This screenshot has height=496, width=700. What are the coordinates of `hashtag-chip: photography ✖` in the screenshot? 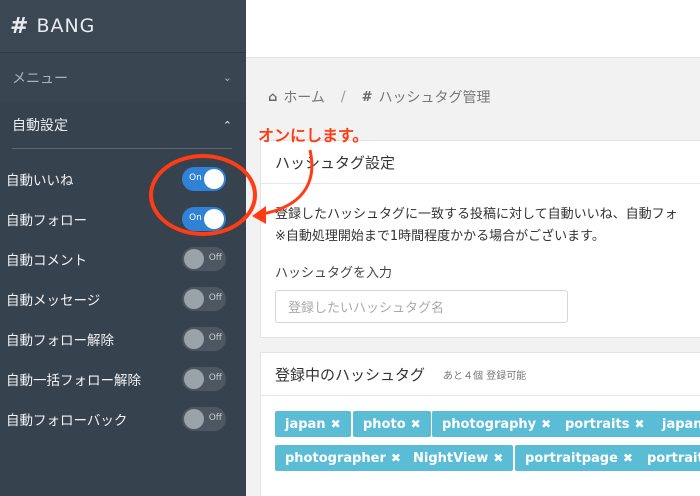 It's located at (497, 424).